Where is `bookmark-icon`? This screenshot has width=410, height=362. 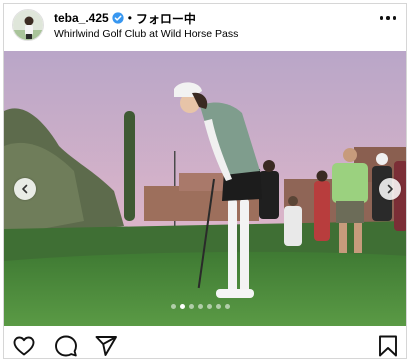
bookmark-icon is located at coordinates (388, 346).